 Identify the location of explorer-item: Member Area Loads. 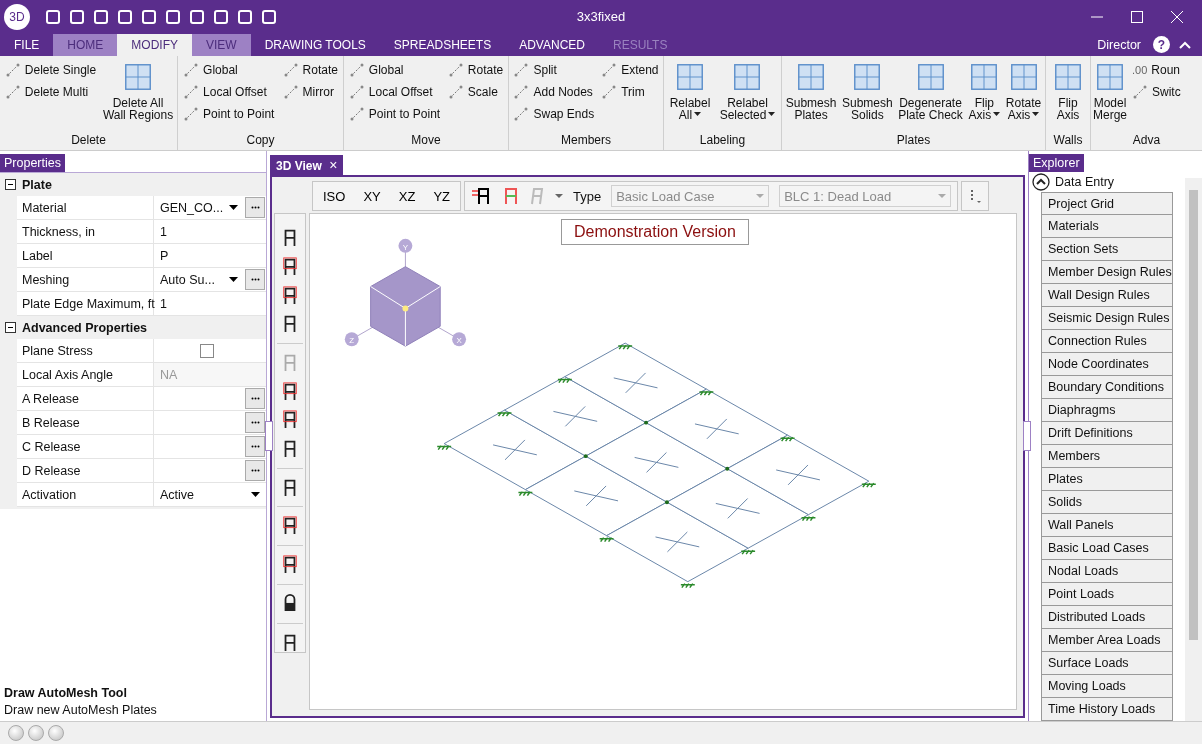
(1107, 641).